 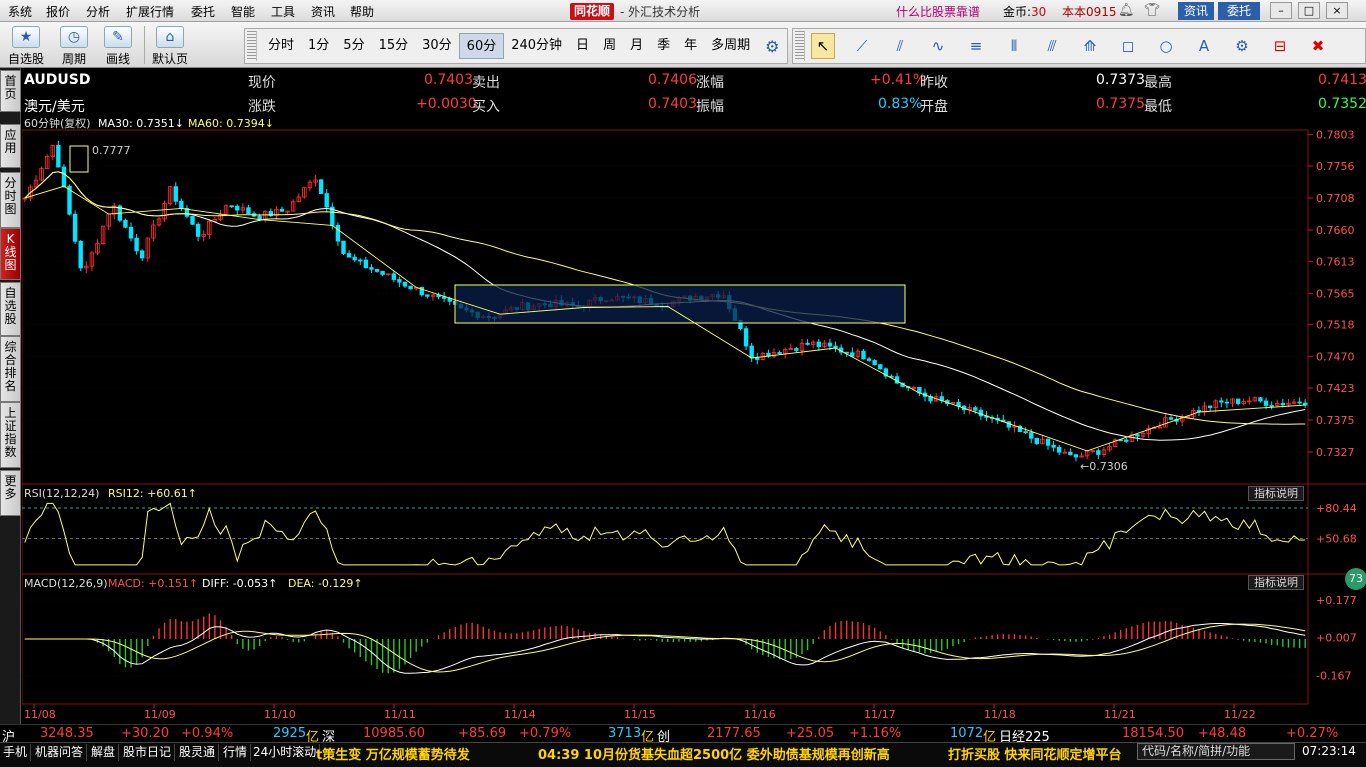 I want to click on settings-icon: ⚙, so click(x=1242, y=46).